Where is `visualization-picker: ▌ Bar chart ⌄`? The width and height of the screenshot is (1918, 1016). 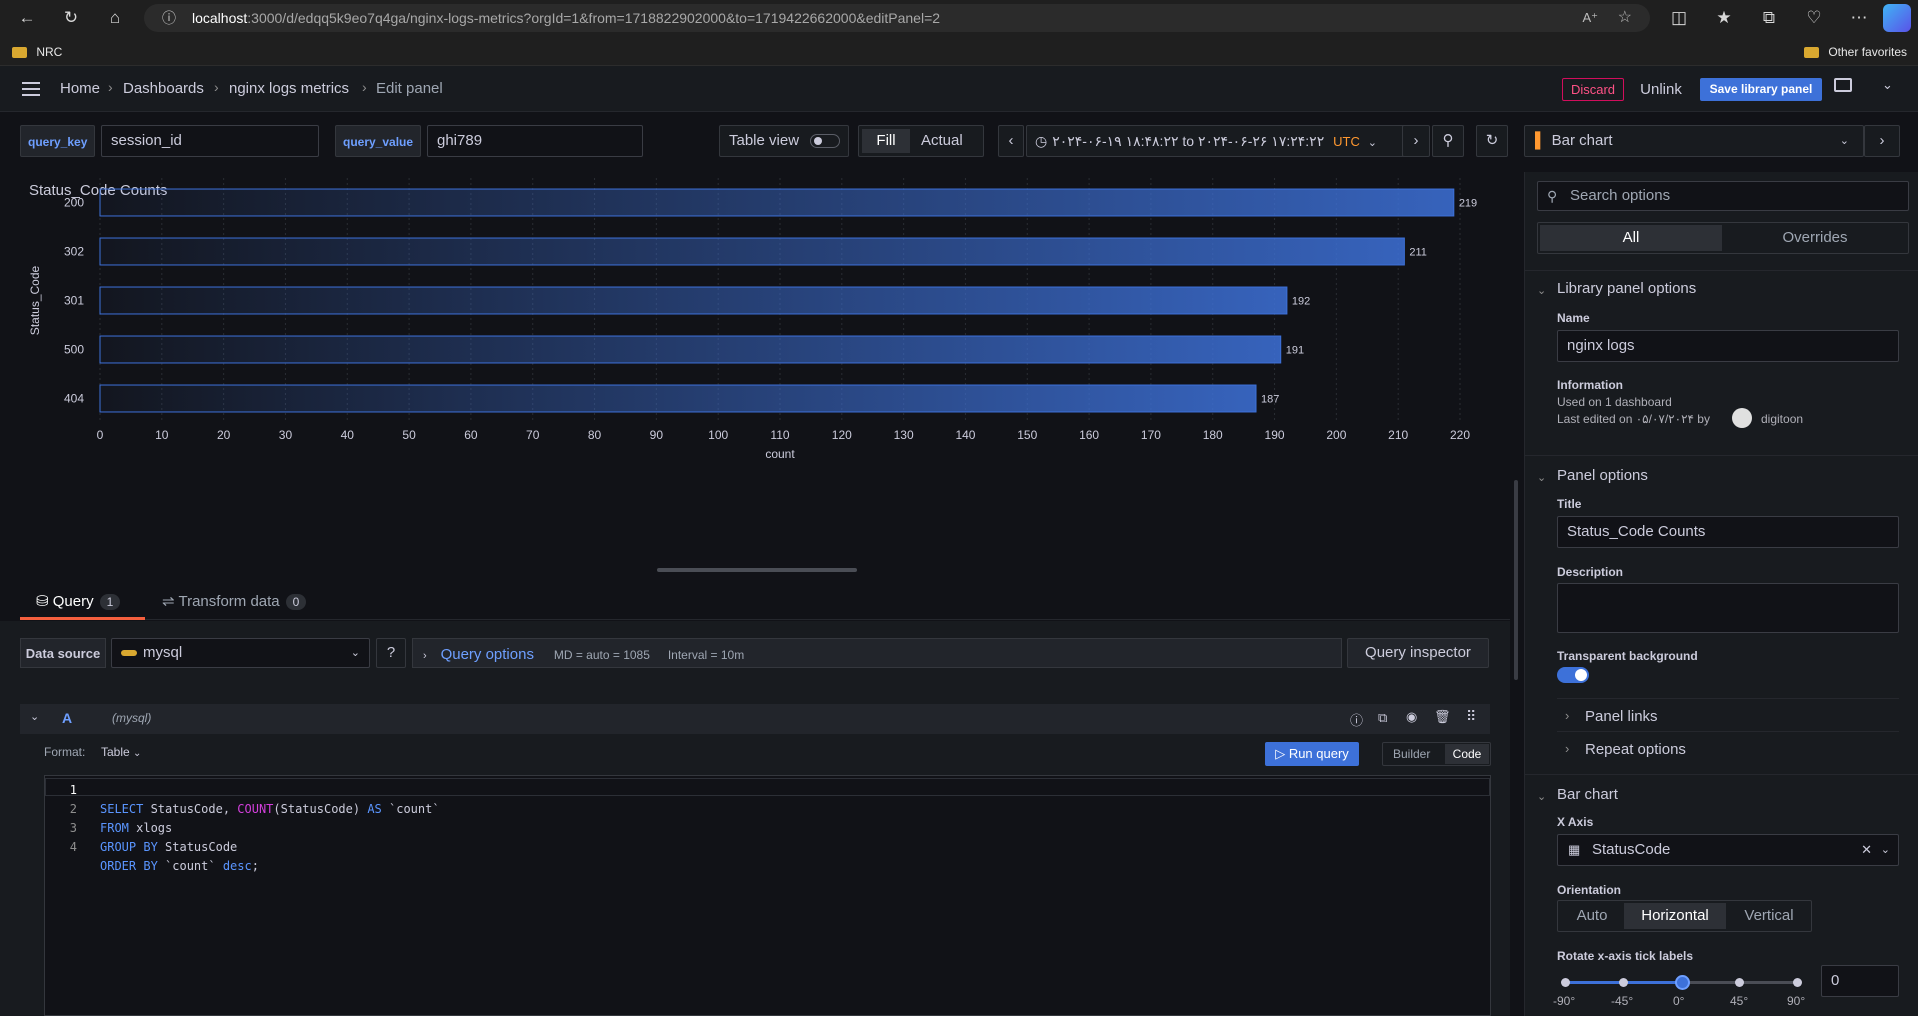
visualization-picker: ▌ Bar chart ⌄ is located at coordinates (1694, 141).